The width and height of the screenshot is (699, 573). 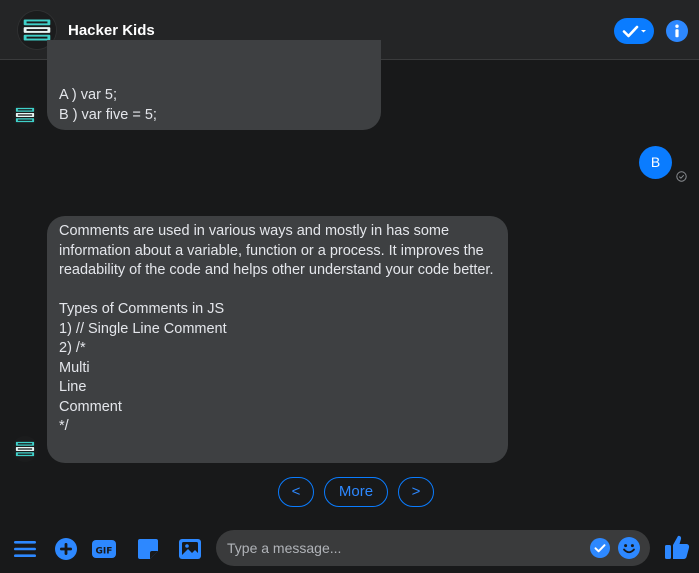 I want to click on bot-message-bubble: A ) var 5; B ) var five = 5;, so click(x=214, y=85).